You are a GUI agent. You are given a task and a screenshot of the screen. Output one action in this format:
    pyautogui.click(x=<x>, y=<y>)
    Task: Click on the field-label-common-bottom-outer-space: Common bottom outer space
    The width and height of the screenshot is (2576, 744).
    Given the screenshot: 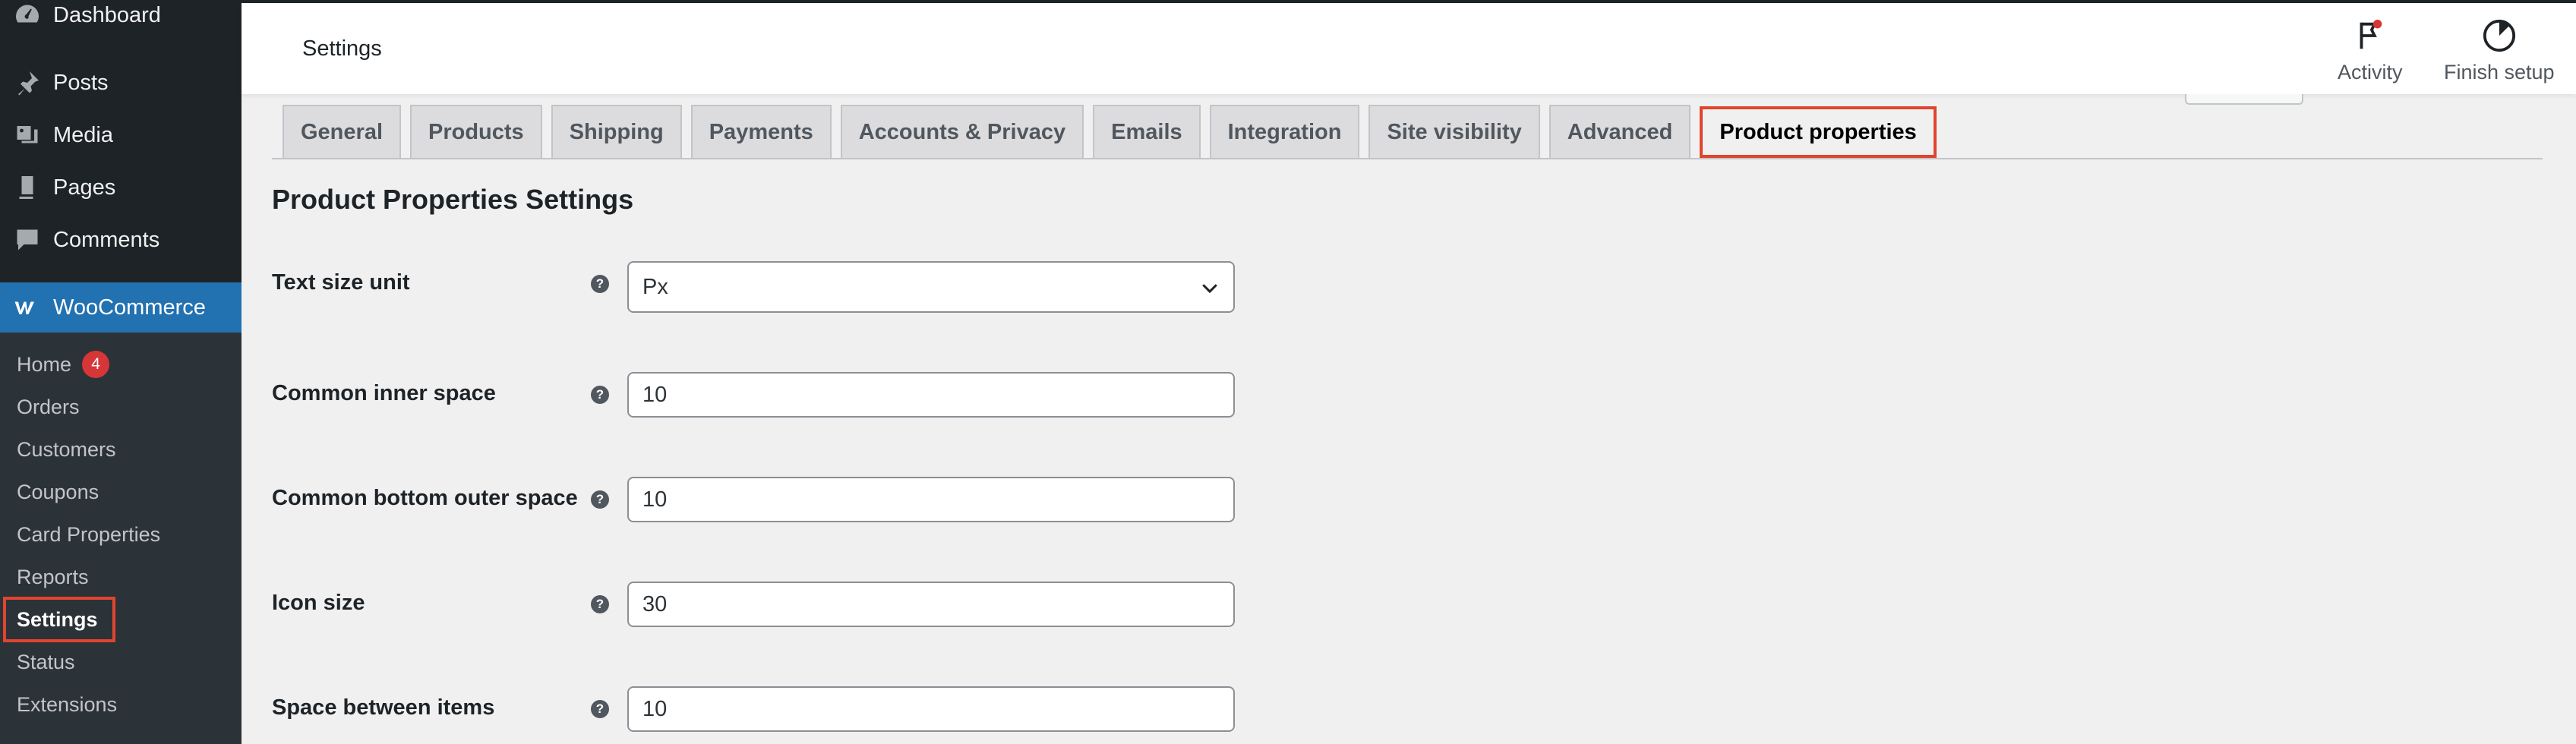 What is the action you would take?
    pyautogui.click(x=425, y=498)
    